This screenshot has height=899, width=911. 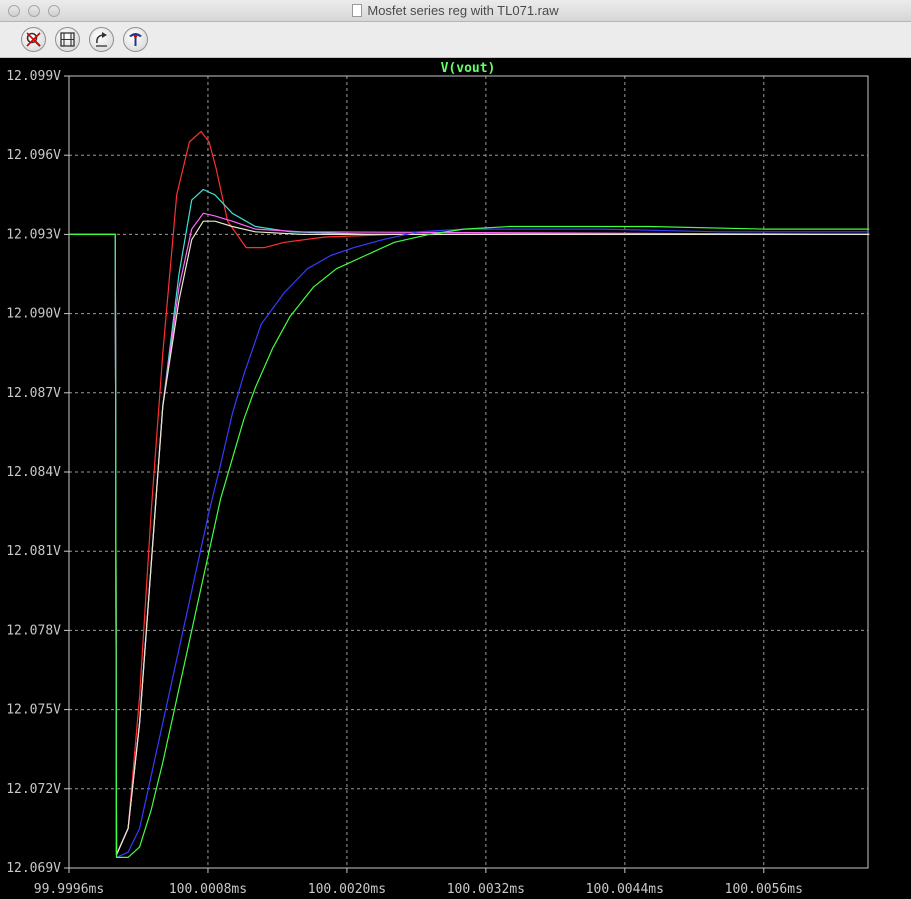 What do you see at coordinates (33, 234) in the screenshot?
I see `y-tick-label: 12.093V` at bounding box center [33, 234].